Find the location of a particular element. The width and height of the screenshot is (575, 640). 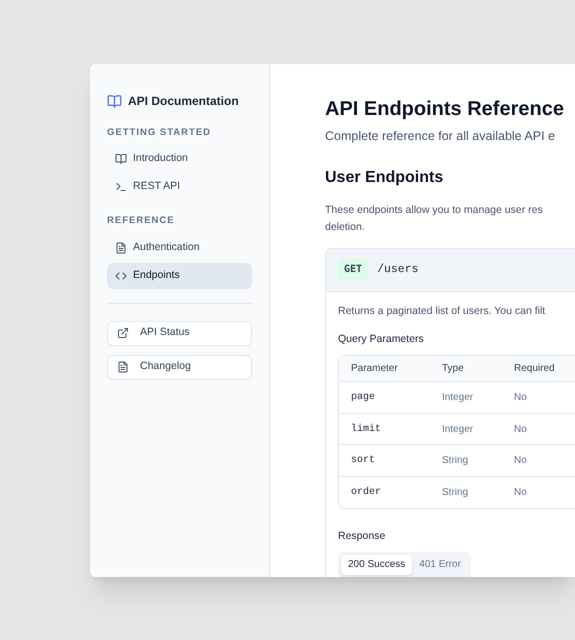

response-tab: 200 Success is located at coordinates (376, 564).